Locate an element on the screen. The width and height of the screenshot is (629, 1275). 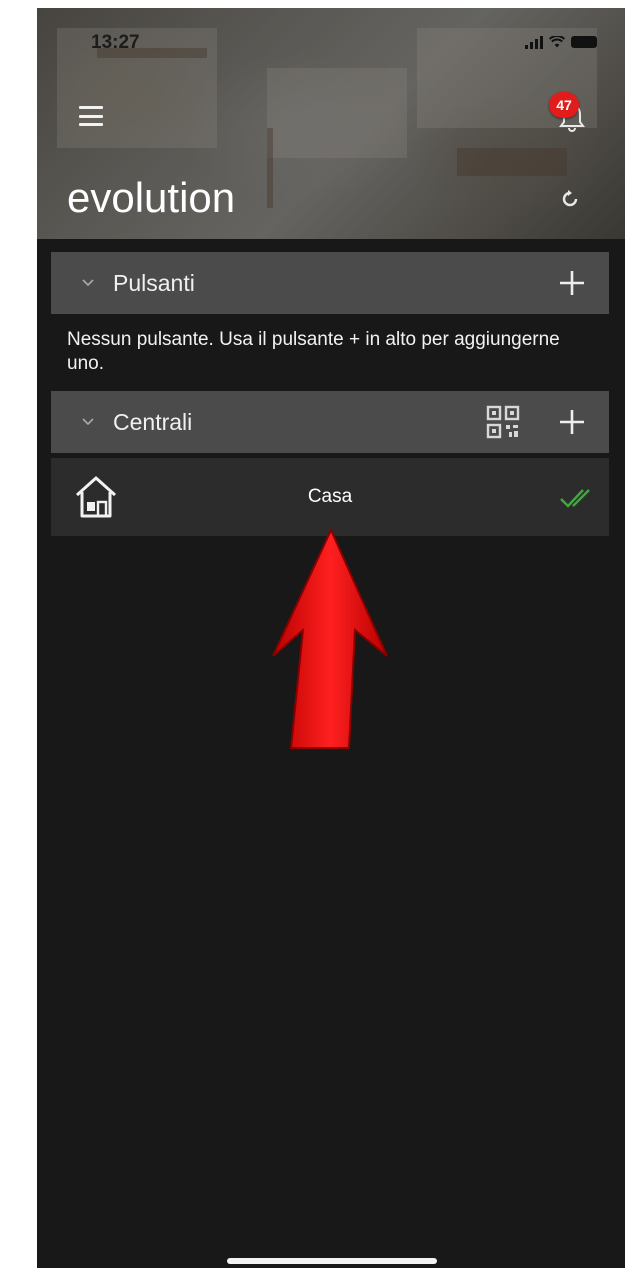
section-panels-header: Centrali is located at coordinates (330, 422).